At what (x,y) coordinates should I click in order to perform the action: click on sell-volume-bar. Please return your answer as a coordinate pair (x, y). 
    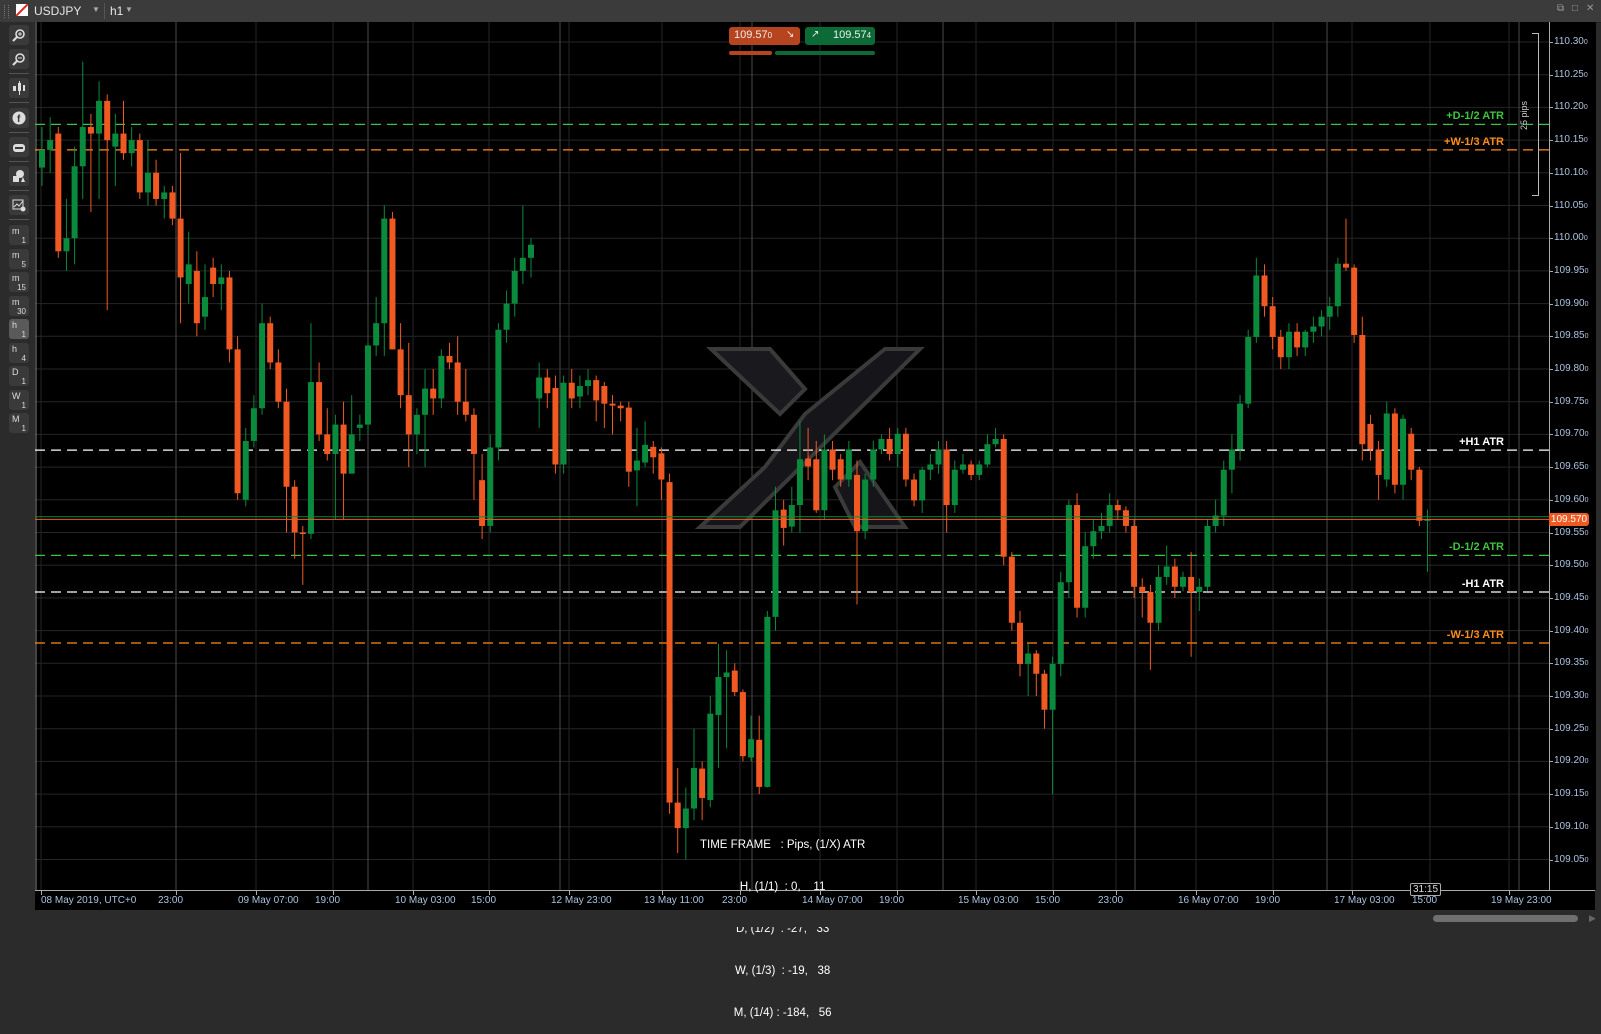
    Looking at the image, I should click on (750, 53).